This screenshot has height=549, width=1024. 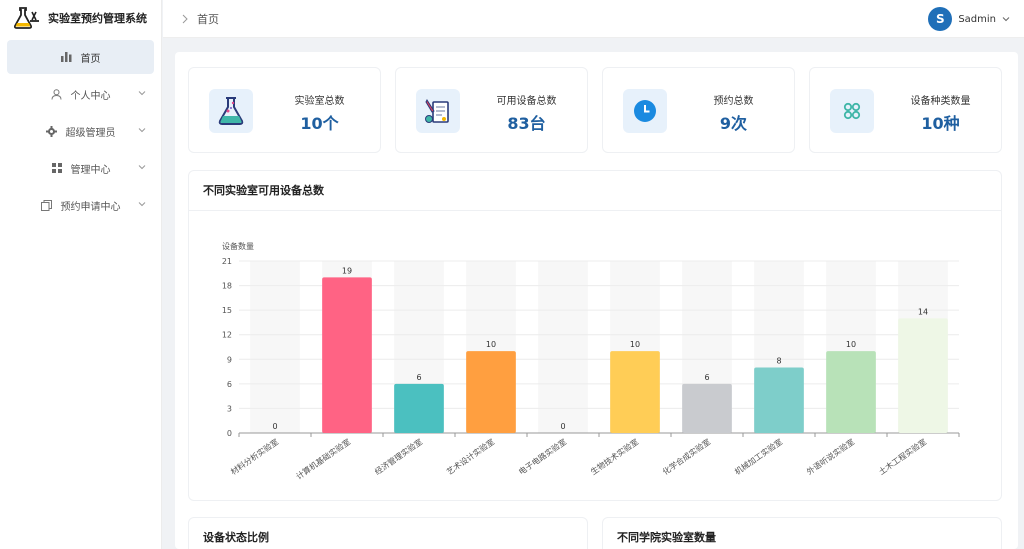 I want to click on lab-tools-icon, so click(x=438, y=111).